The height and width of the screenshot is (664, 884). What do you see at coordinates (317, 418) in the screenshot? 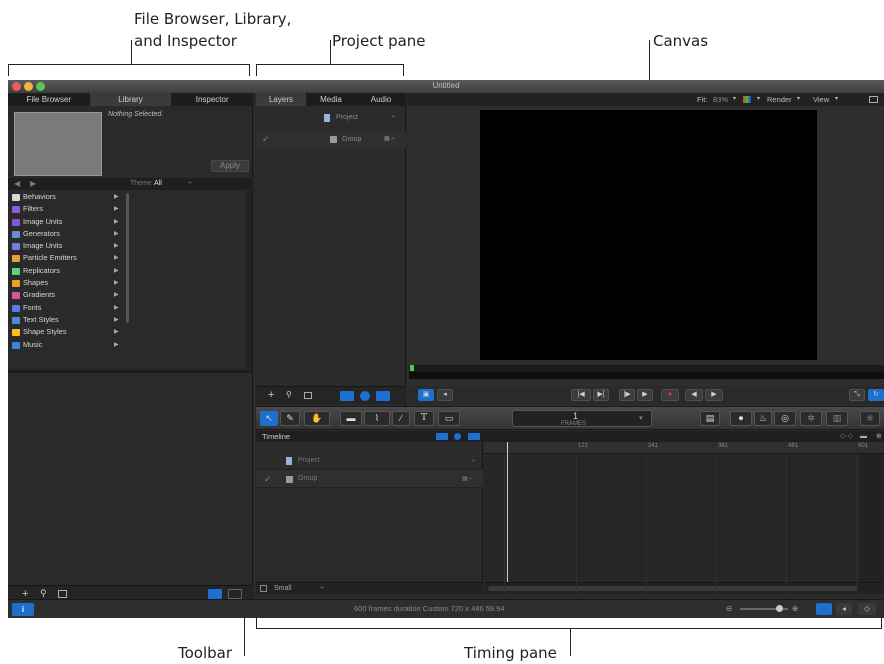
I see `pan-tool-button: ✋` at bounding box center [317, 418].